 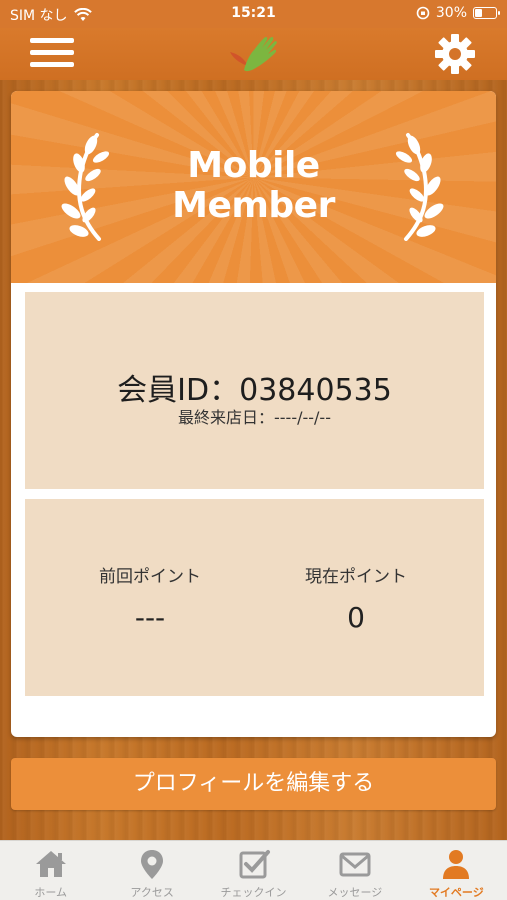 I want to click on tab-bar: ホーム アクセス チェックイン メッセージ マイページ, so click(x=253, y=870).